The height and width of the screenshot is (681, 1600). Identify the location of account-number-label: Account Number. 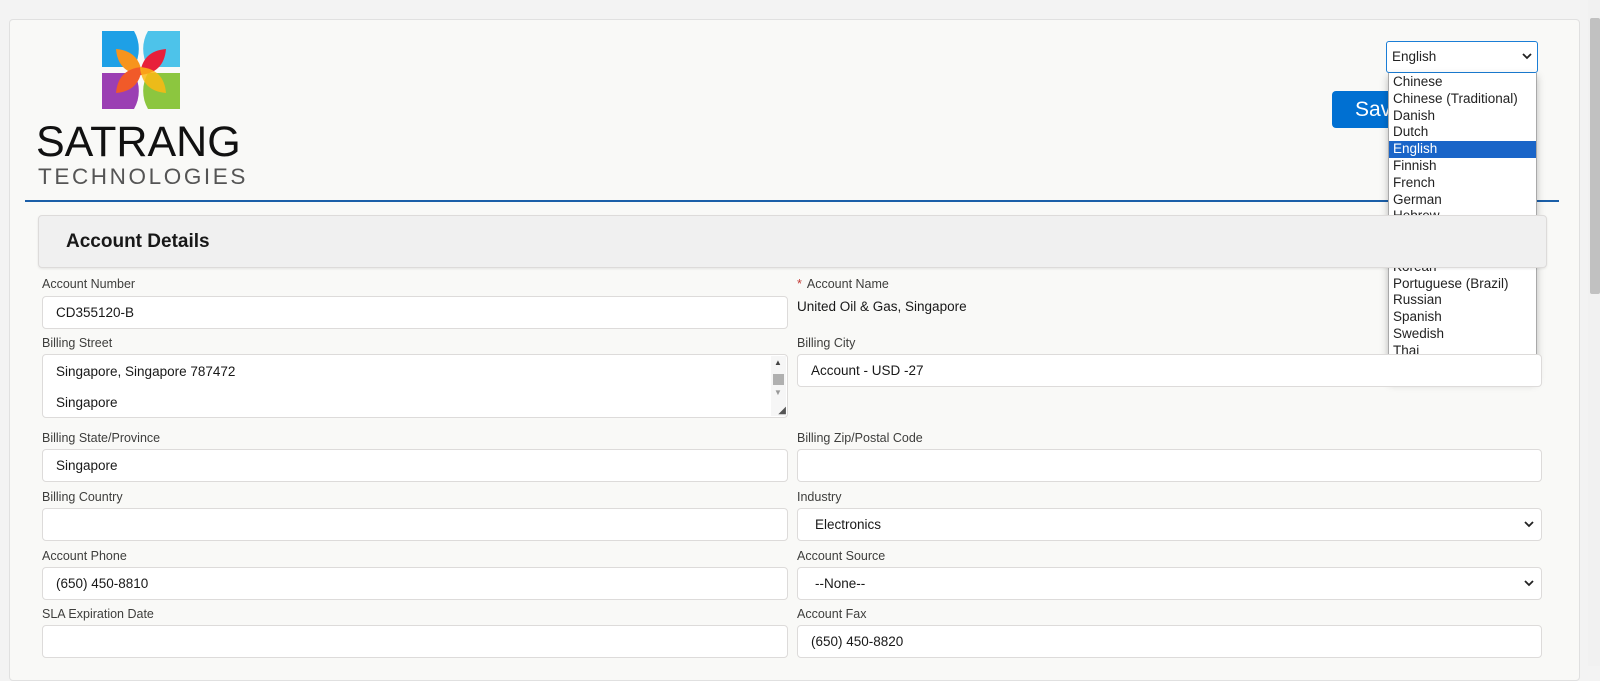
(89, 284).